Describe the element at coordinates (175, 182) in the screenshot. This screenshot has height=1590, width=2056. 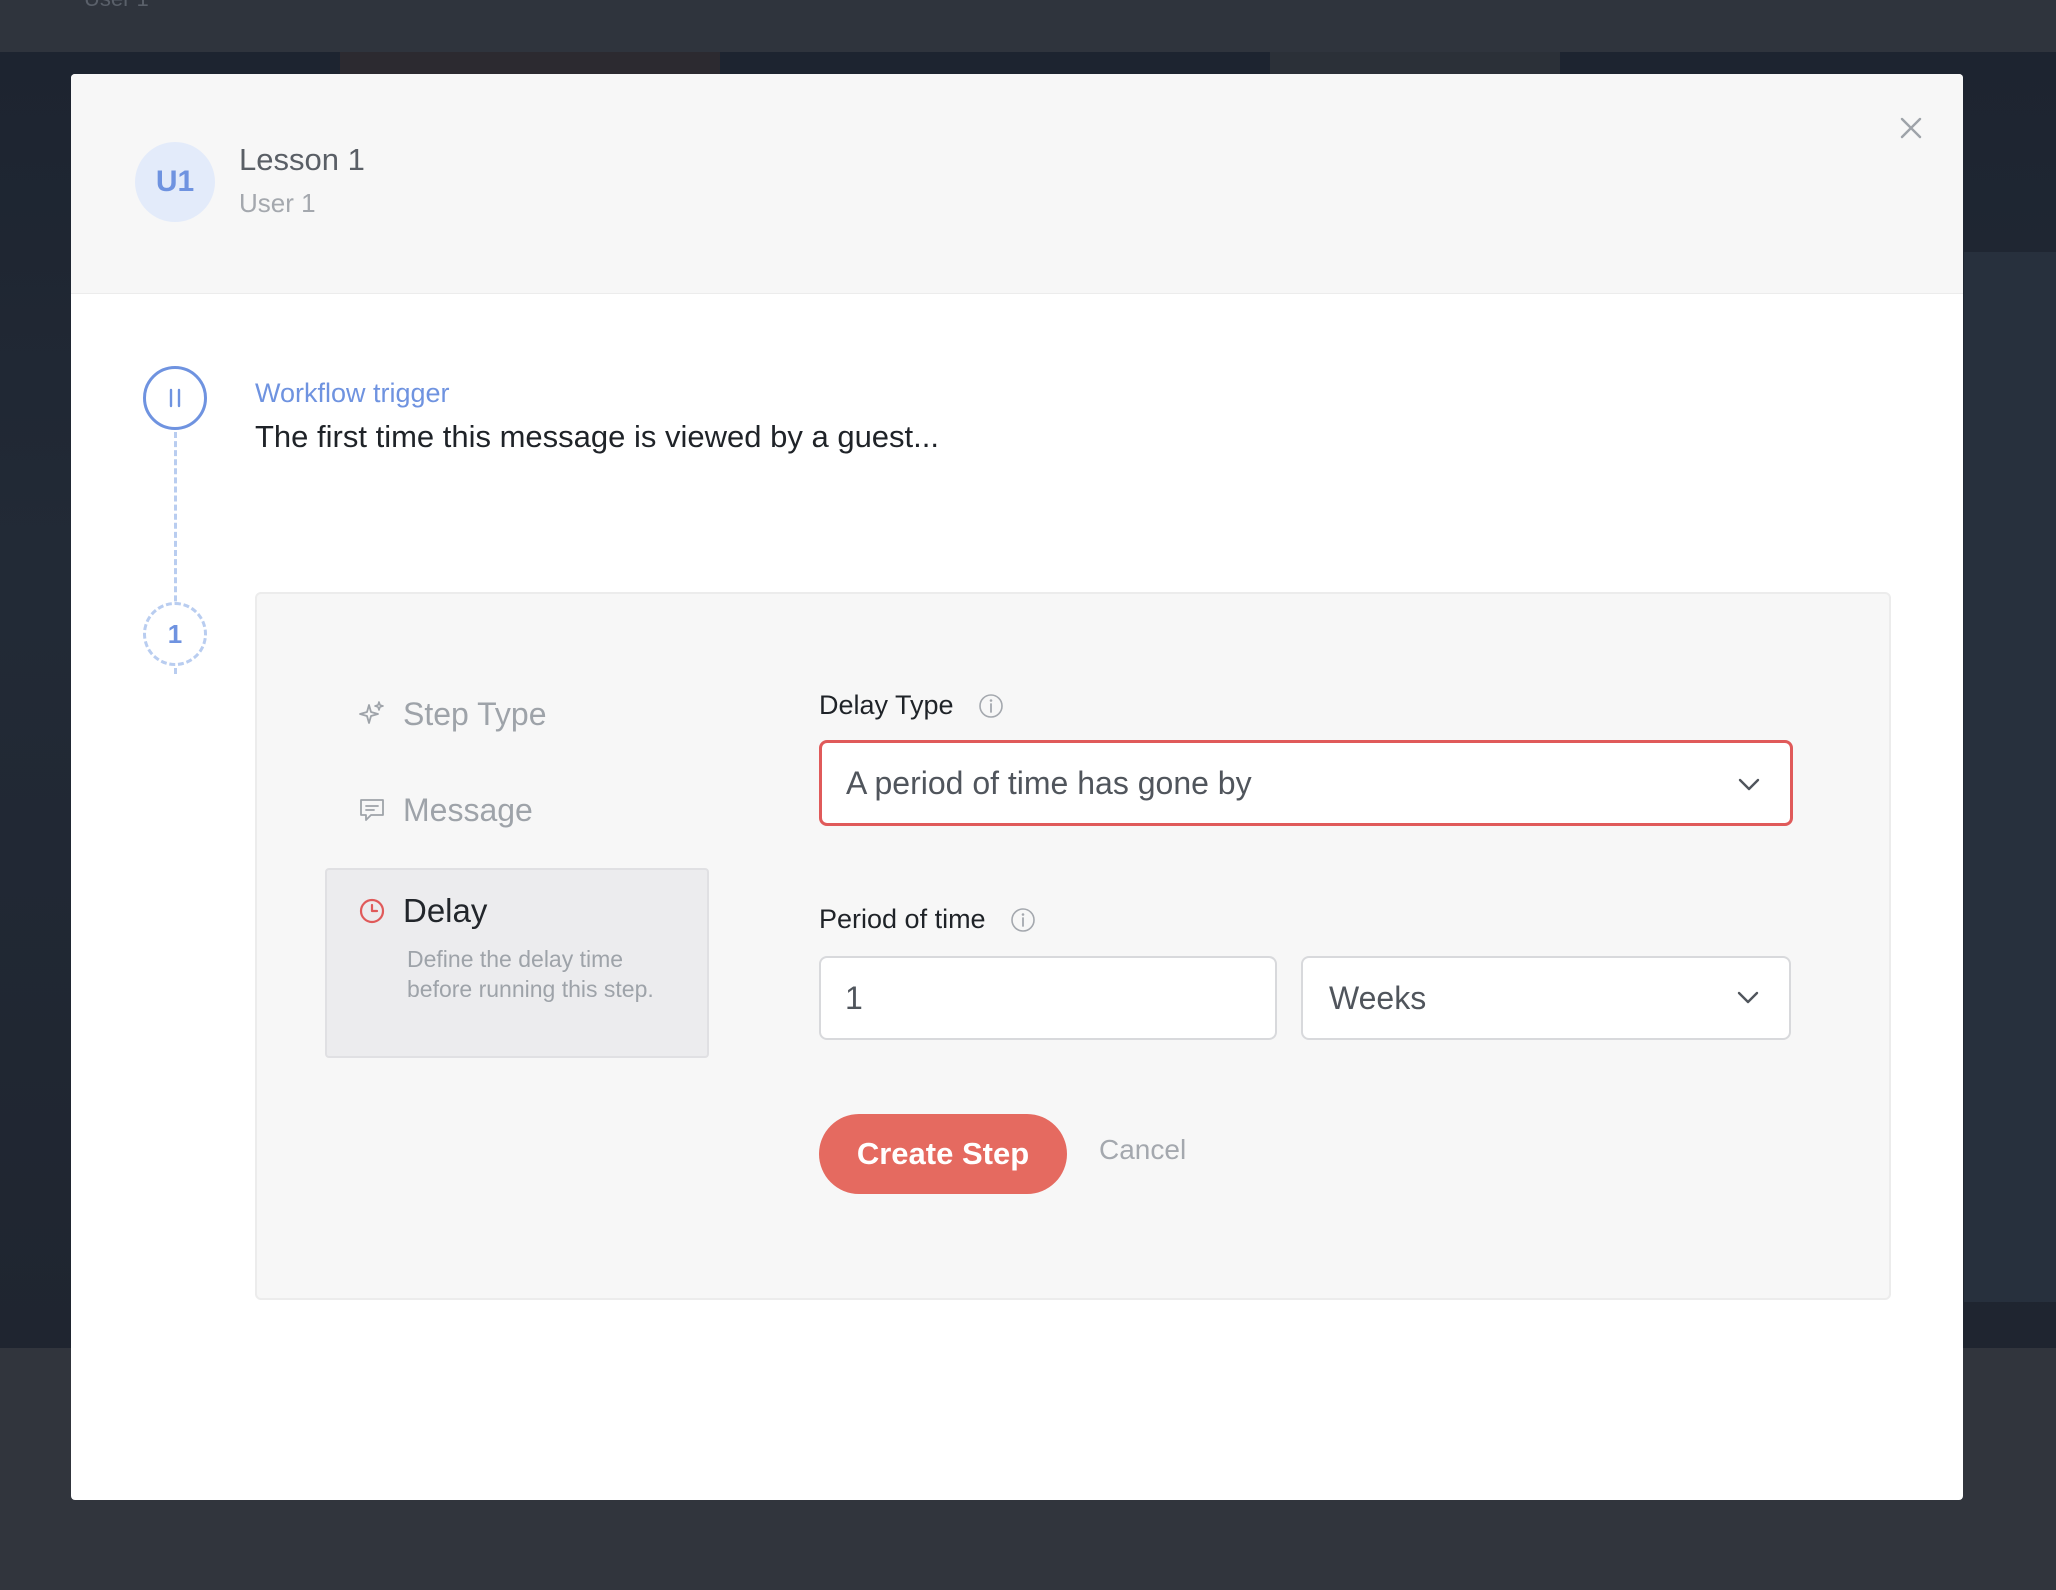
I see `avatar: U1` at that location.